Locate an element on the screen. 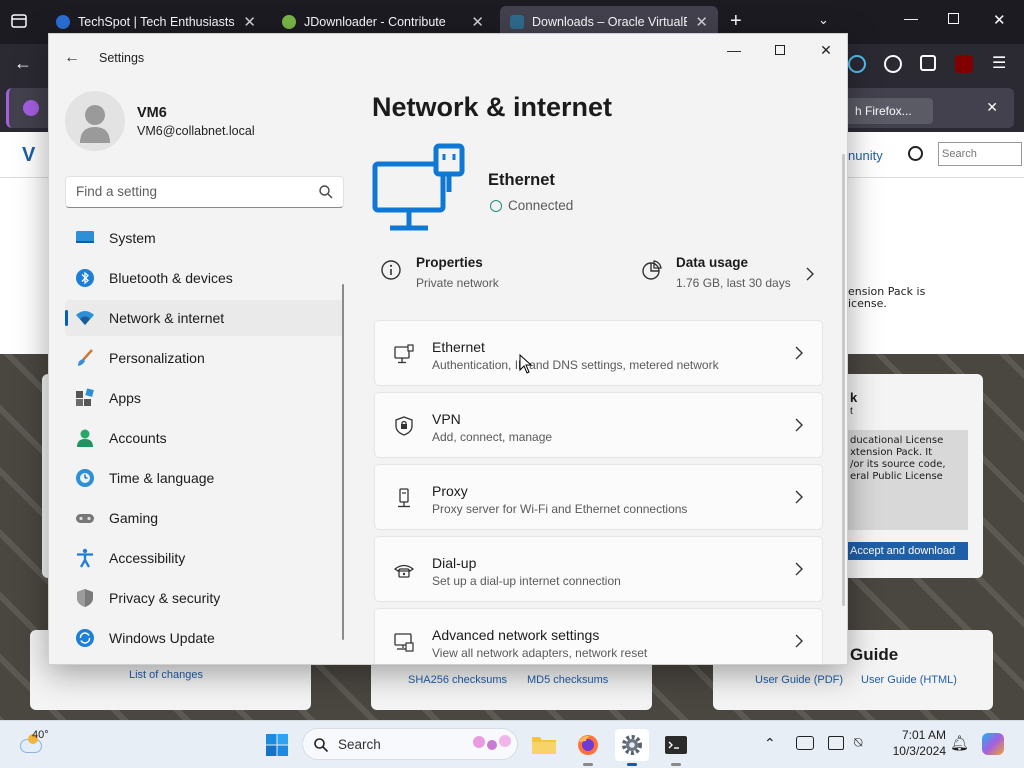  update-icon is located at coordinates (85, 638).